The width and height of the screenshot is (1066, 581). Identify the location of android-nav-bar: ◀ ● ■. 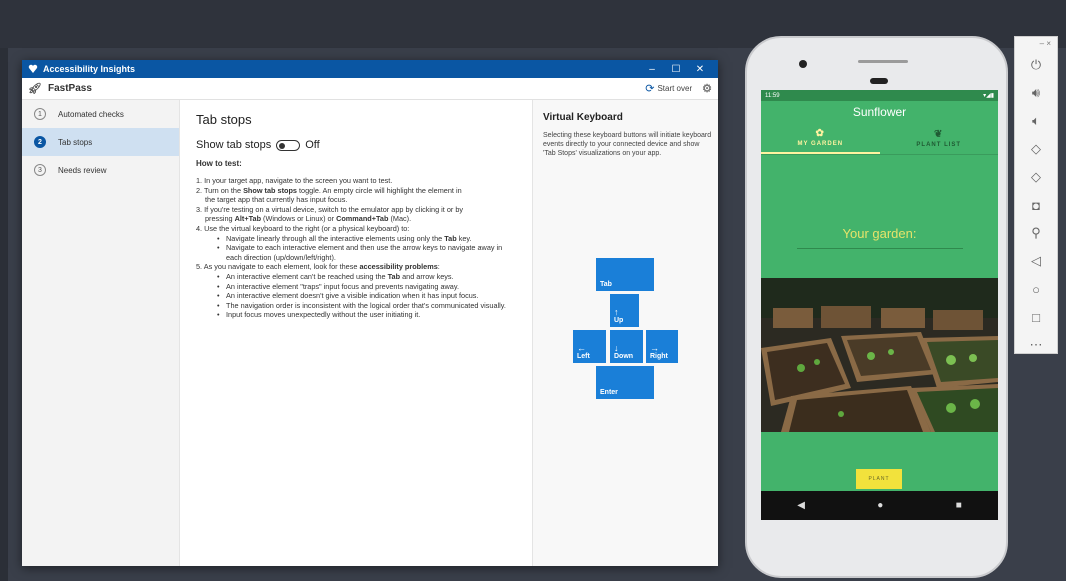
(879, 505).